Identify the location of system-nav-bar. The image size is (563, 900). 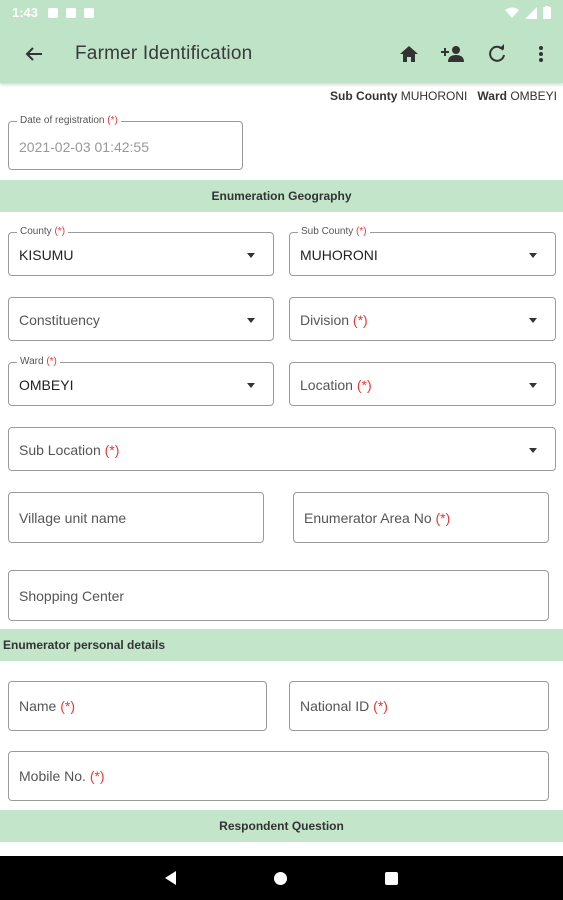
(281, 878).